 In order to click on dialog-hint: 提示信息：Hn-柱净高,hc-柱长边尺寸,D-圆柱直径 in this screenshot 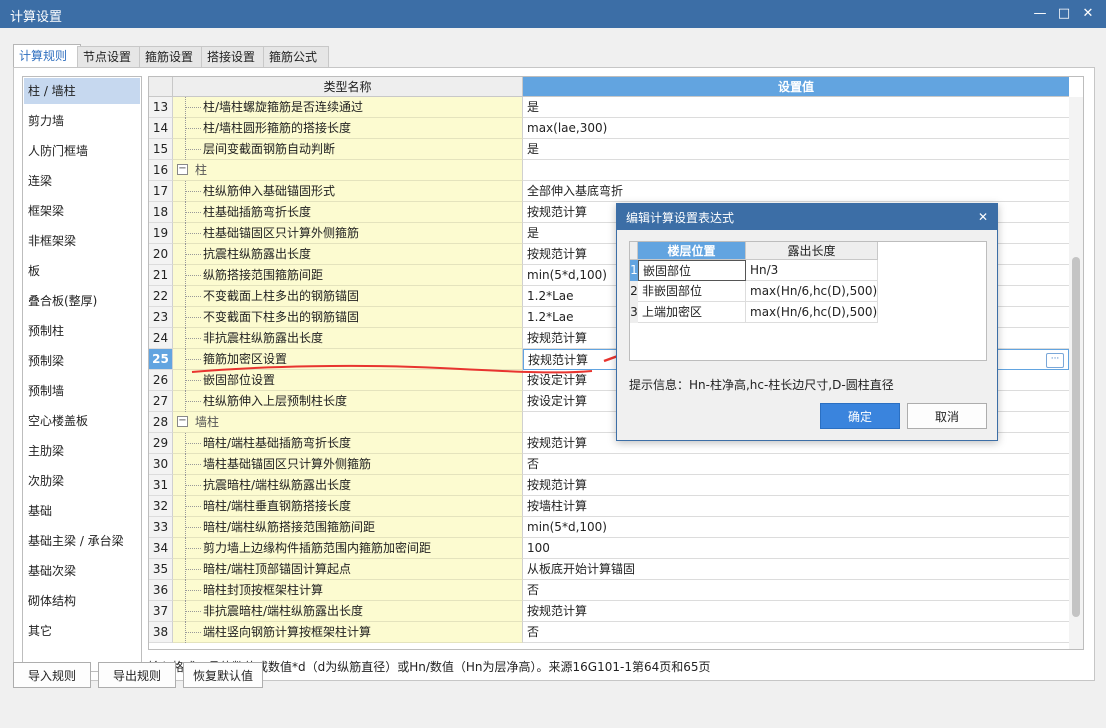, I will do `click(761, 385)`.